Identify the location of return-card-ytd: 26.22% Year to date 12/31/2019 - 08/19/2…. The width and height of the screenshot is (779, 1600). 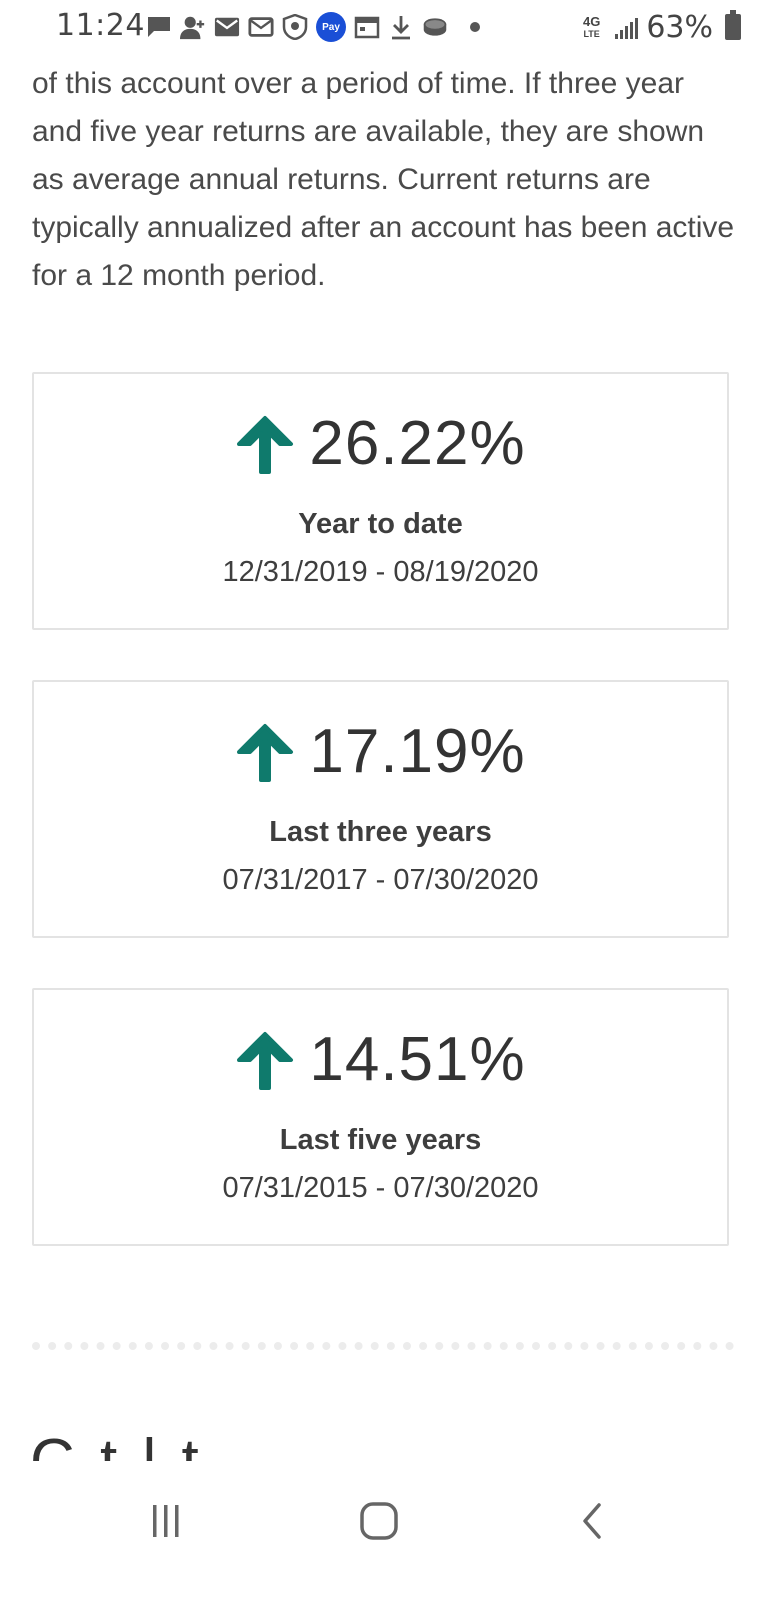
(380, 501).